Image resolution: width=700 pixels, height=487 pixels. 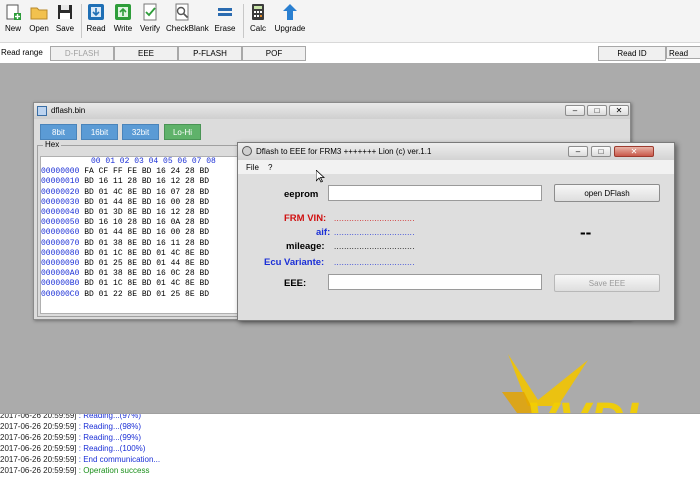 I want to click on open-dflash-button: open DFlash, so click(x=607, y=193).